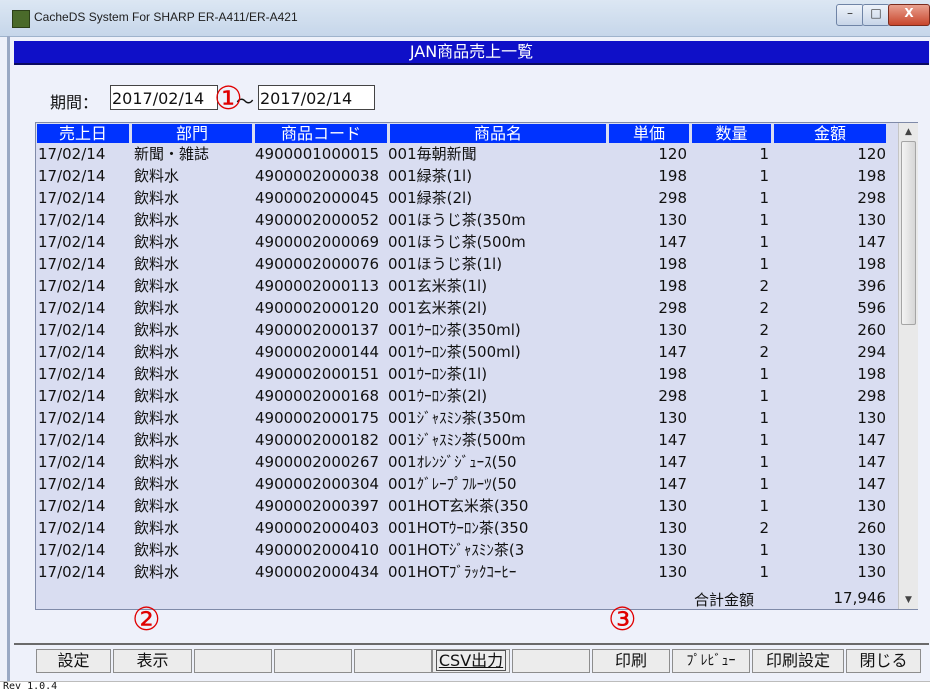  What do you see at coordinates (467, 198) in the screenshot?
I see `table-row: 17/02/14 飲料水 4900002000045 001緑茶(2l) 298 1 298` at bounding box center [467, 198].